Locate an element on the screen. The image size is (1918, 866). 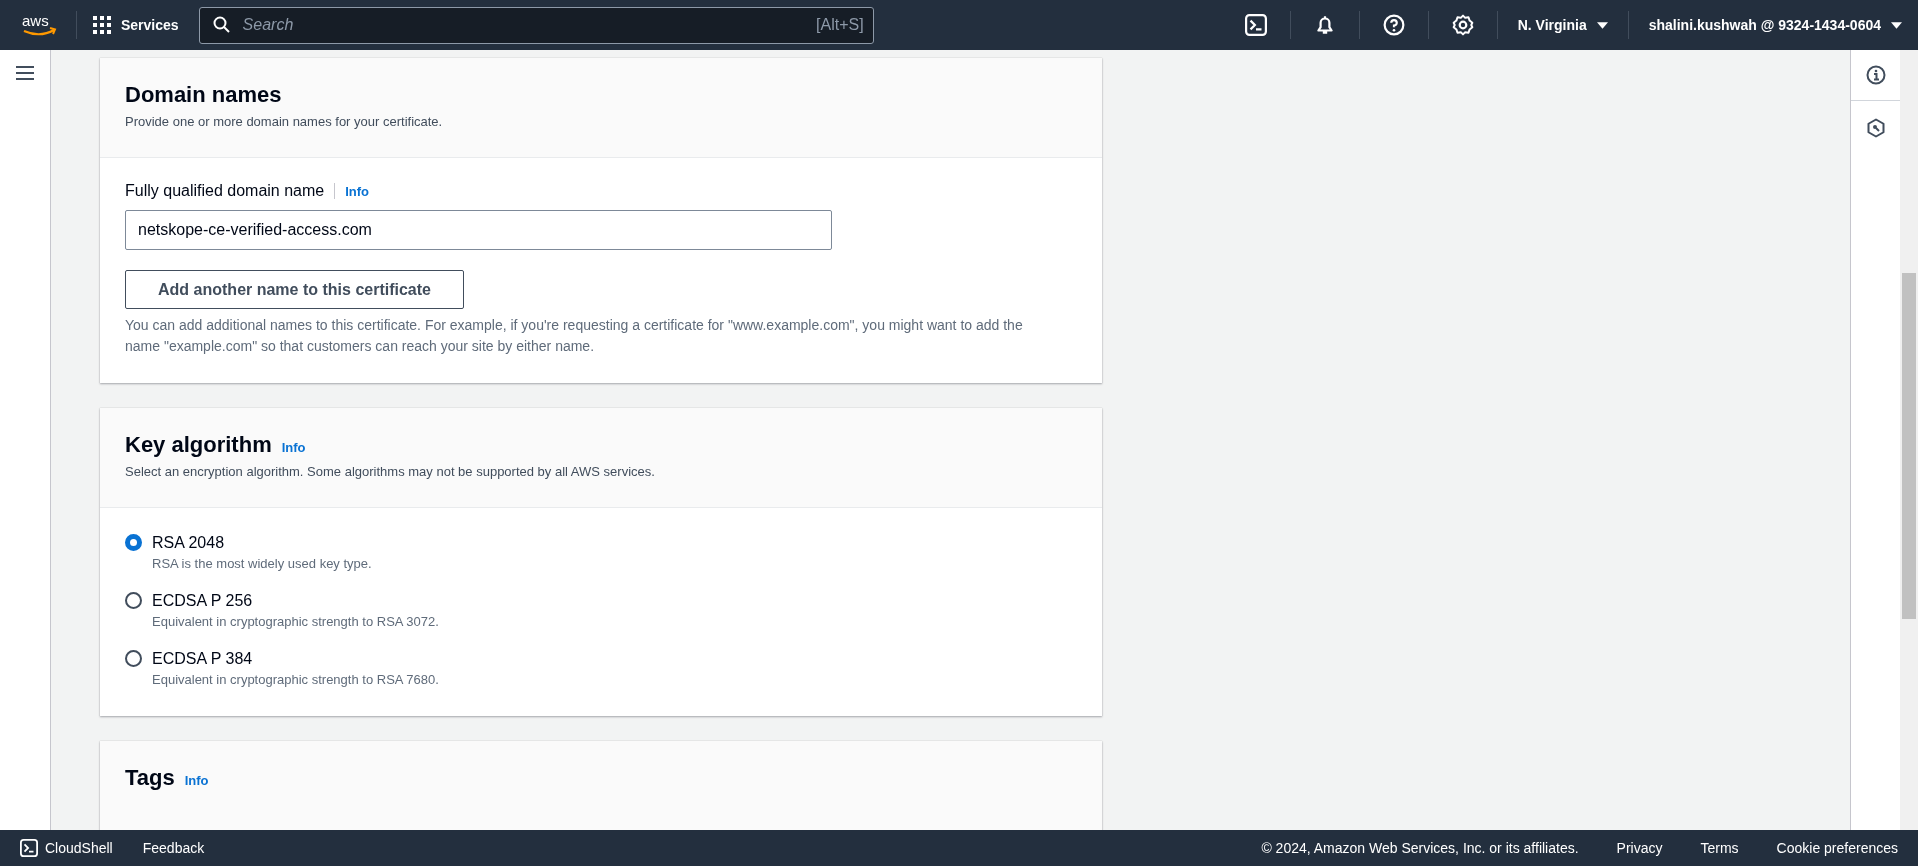
hint-text: You can add additional names to this certificate. For example, if you're requesting a certificate for "www.example.com", you might want to add the name "example.com" so that customers can reach your site by either name. is located at coordinates (574, 336).